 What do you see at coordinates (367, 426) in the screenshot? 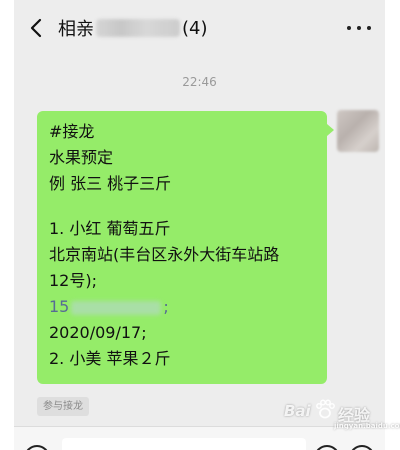
I see `watermark-url: jingyan.baidu.com` at bounding box center [367, 426].